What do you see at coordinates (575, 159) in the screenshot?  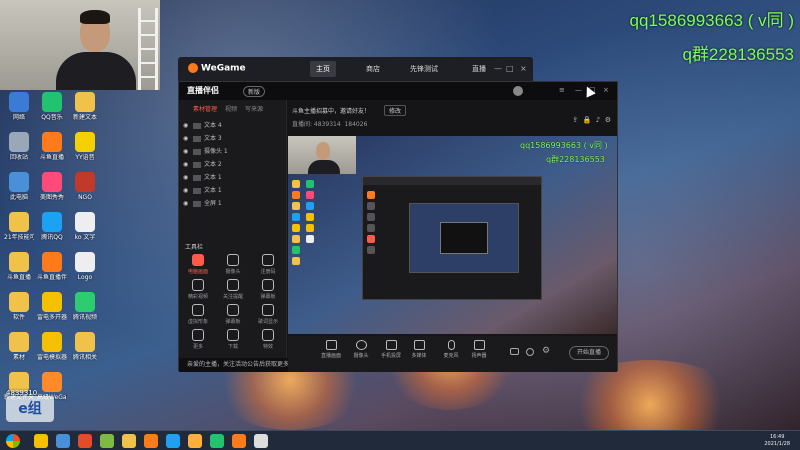 I see `preview-group-text: q群228136553` at bounding box center [575, 159].